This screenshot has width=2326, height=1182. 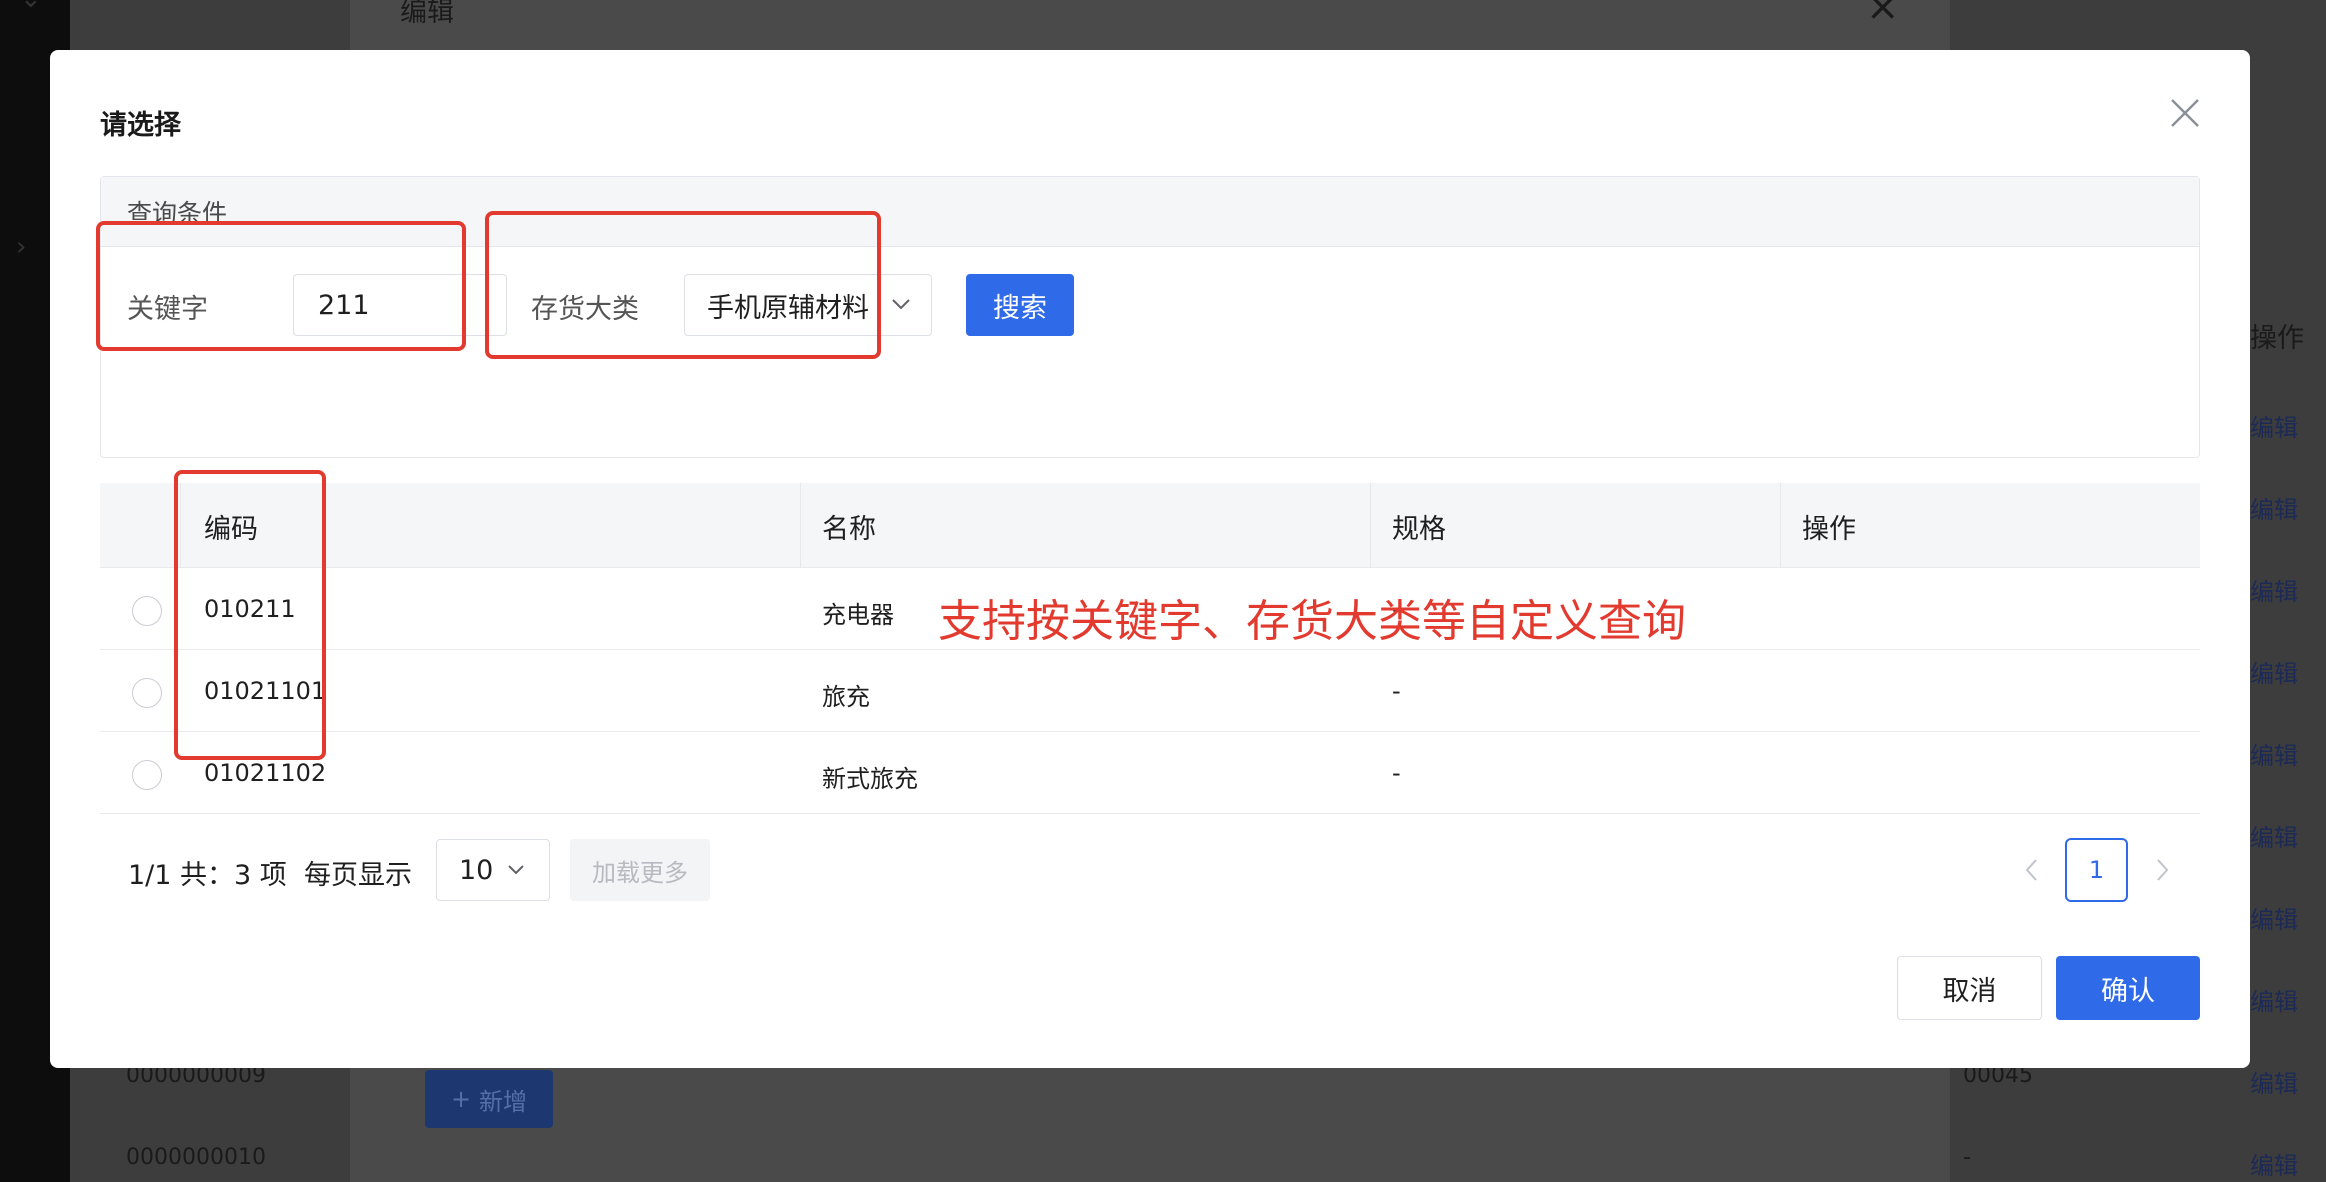 I want to click on bg-add-button: + 新增, so click(x=489, y=1099).